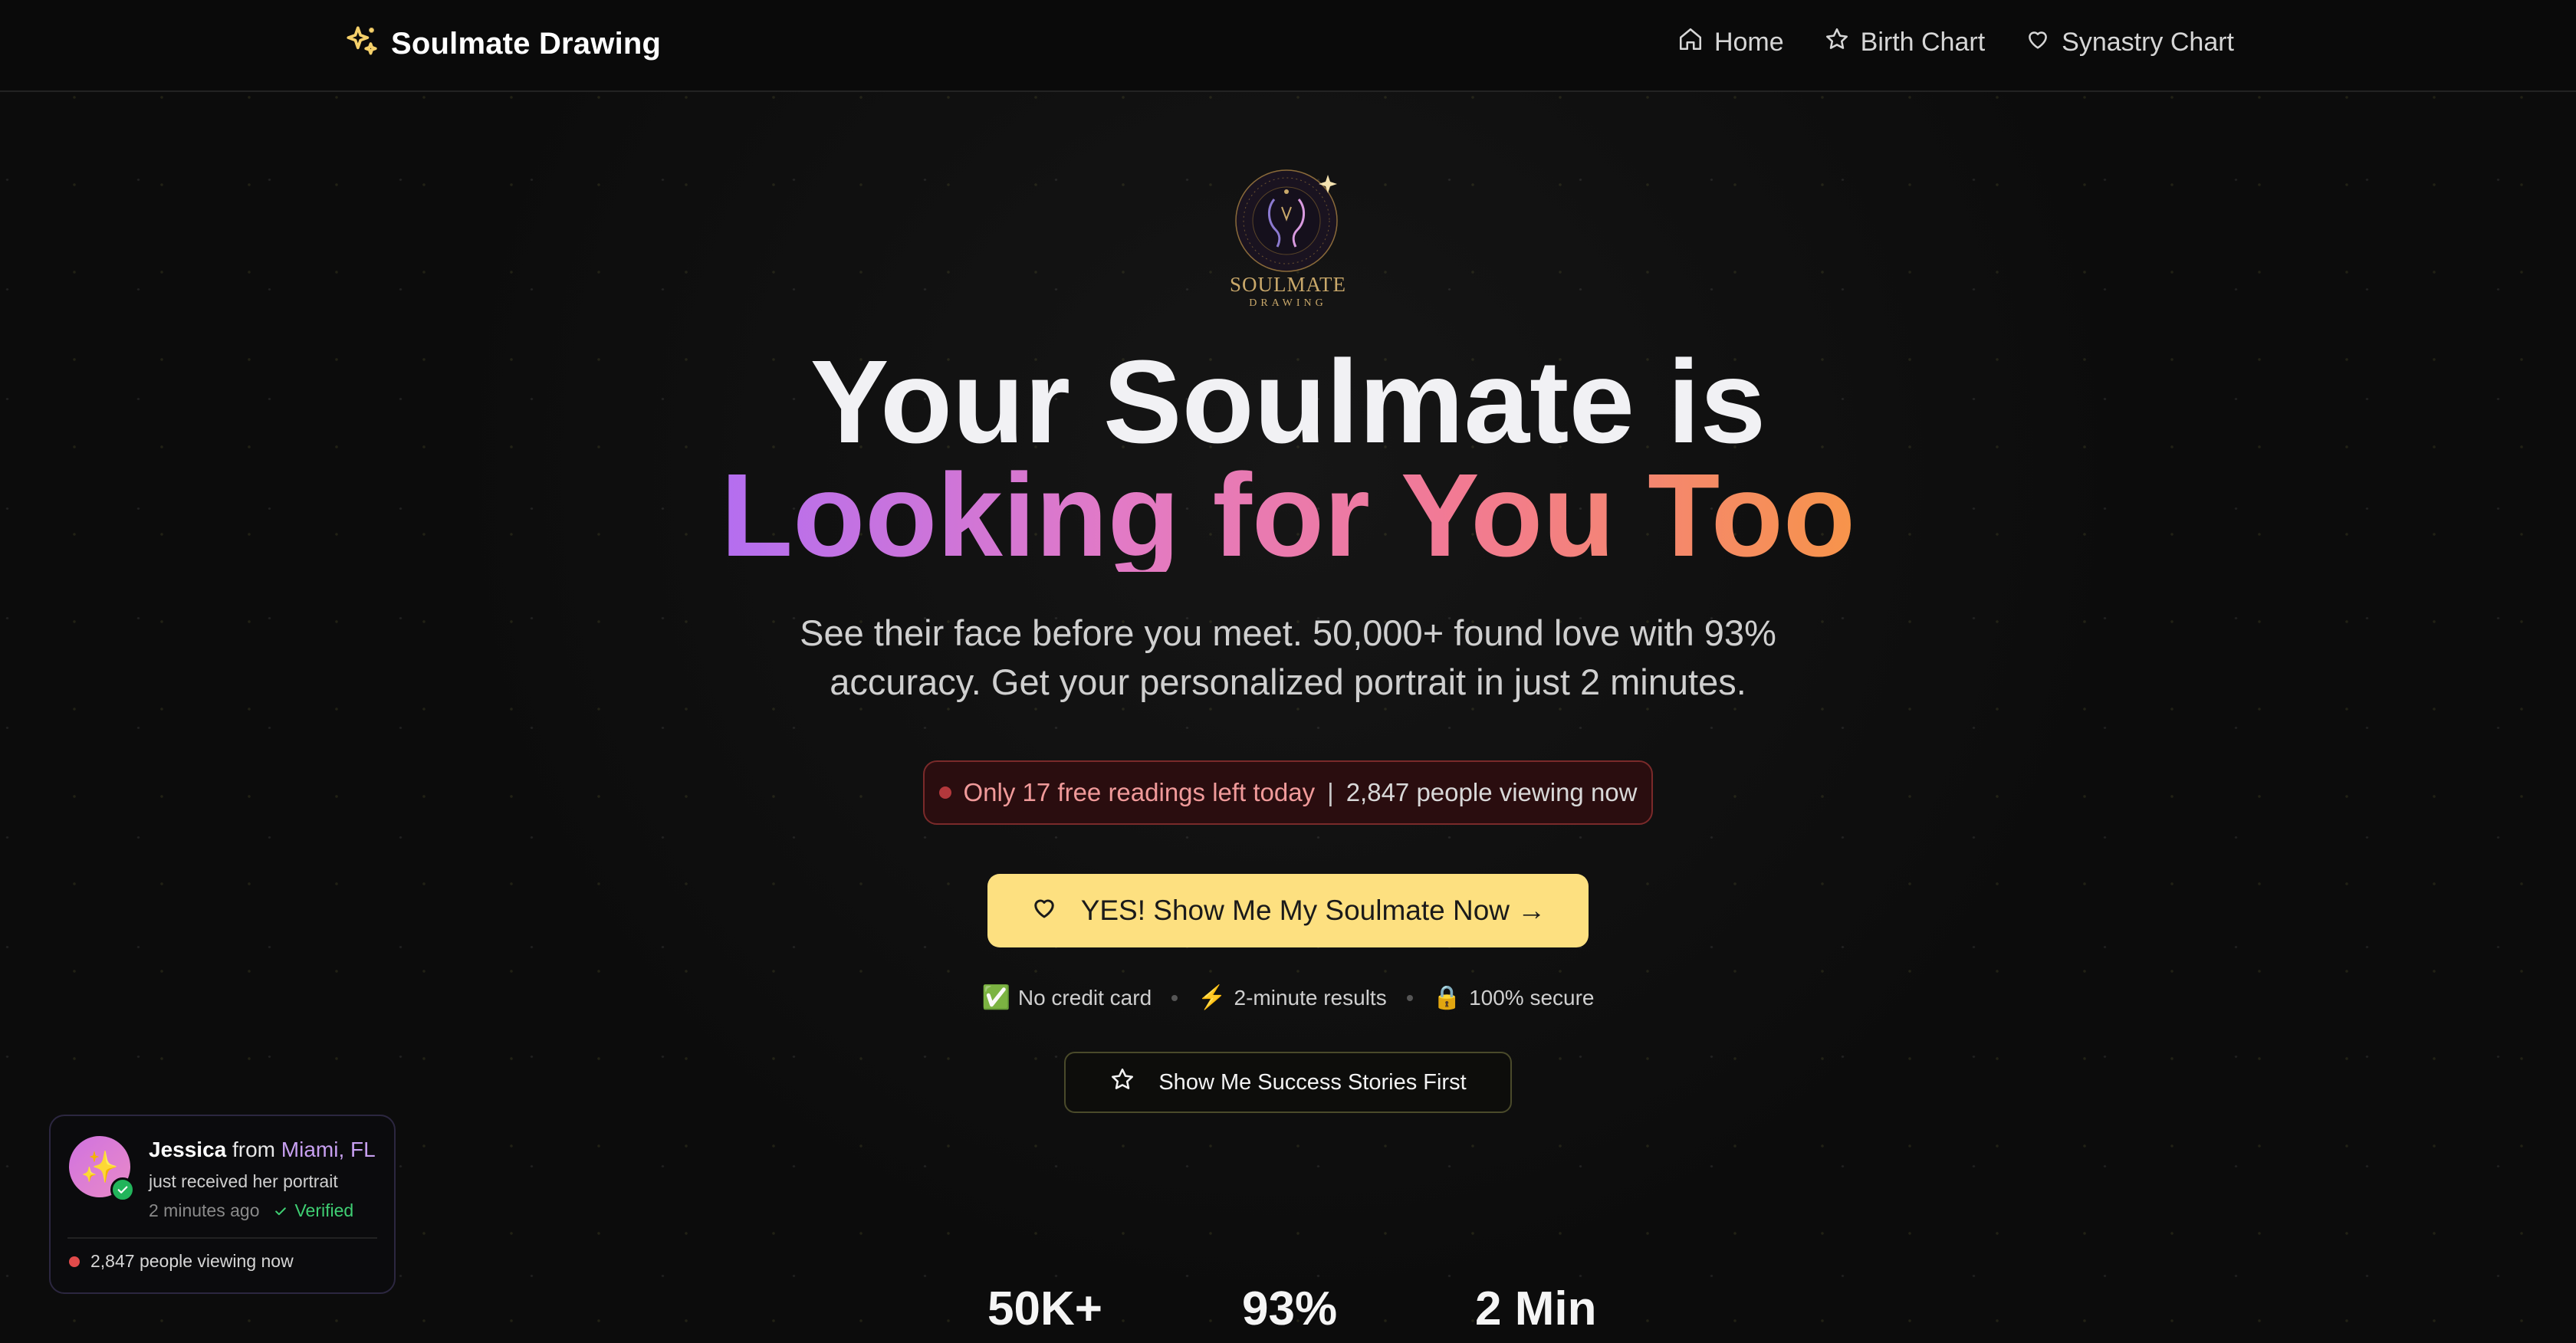  I want to click on home-icon, so click(1691, 43).